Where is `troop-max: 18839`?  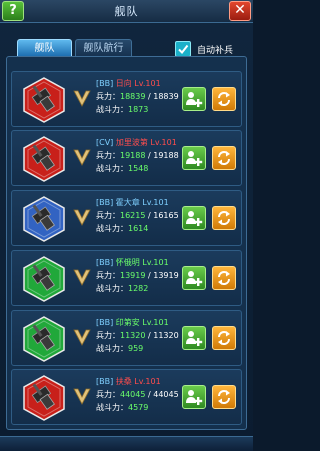
troop-max: 18839 is located at coordinates (166, 96).